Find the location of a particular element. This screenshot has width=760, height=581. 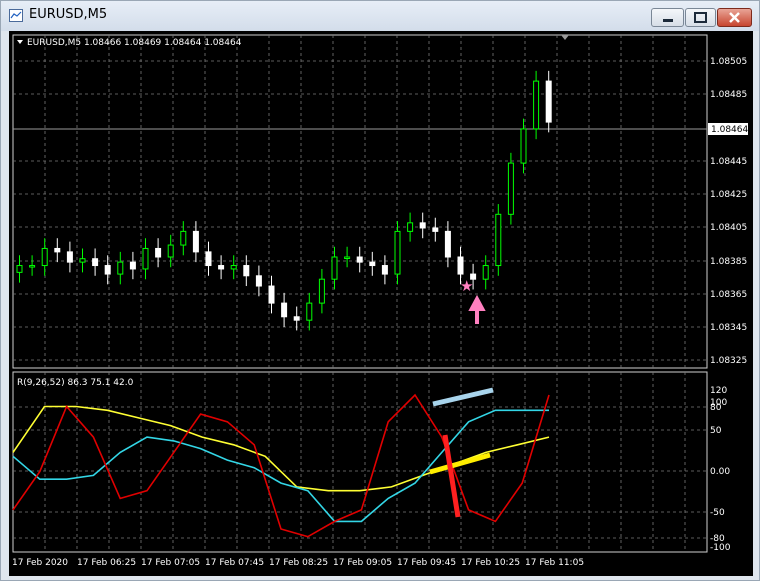

minimize-button is located at coordinates (667, 17).